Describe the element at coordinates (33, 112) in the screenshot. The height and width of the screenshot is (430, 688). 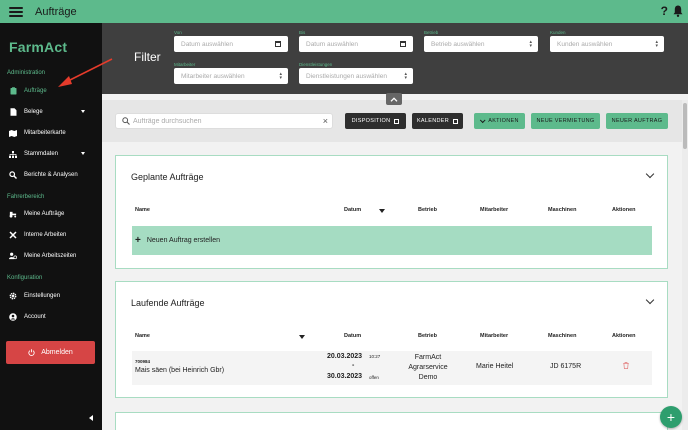
I see `sidebar-item-label: Belege` at that location.